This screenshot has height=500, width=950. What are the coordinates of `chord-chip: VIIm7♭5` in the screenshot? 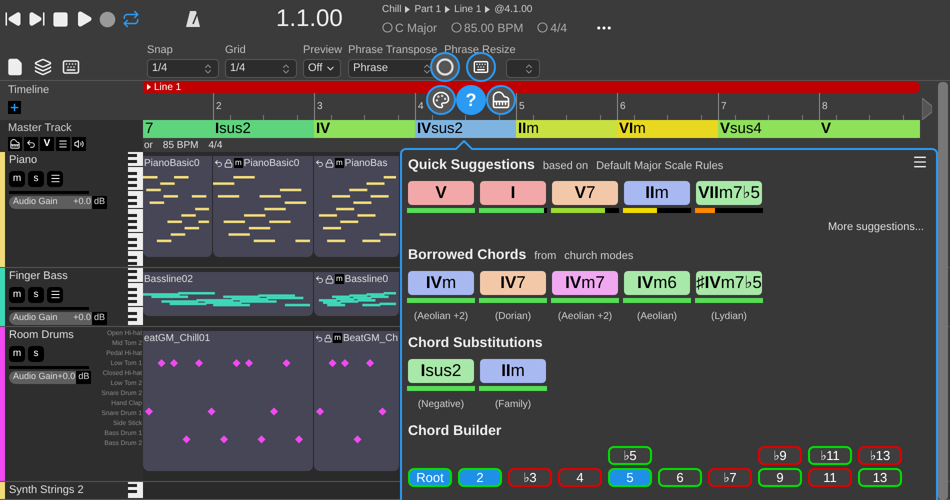 It's located at (729, 193).